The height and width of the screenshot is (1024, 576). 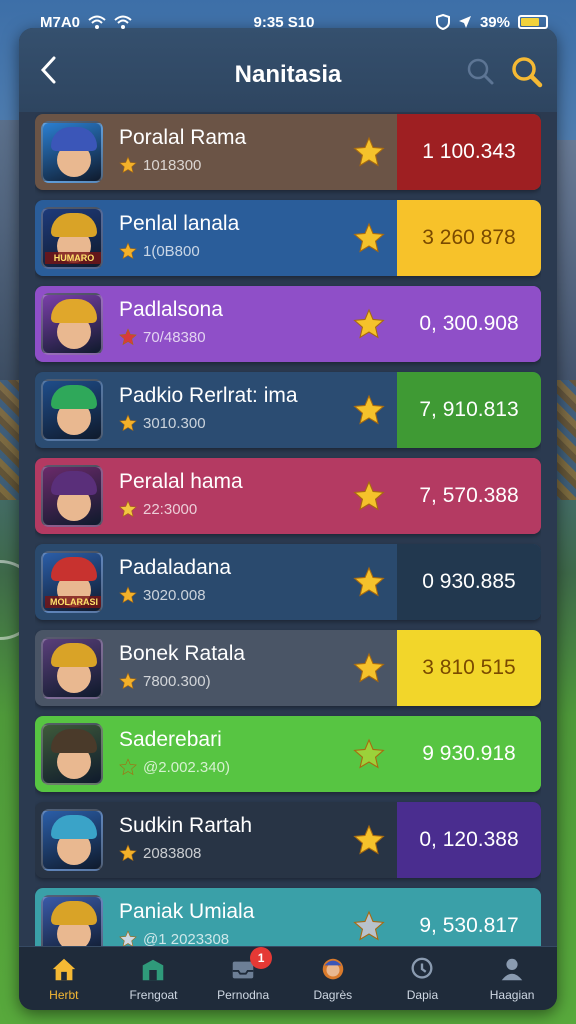 What do you see at coordinates (165, 681) in the screenshot?
I see `player-subscore: 7800.300)` at bounding box center [165, 681].